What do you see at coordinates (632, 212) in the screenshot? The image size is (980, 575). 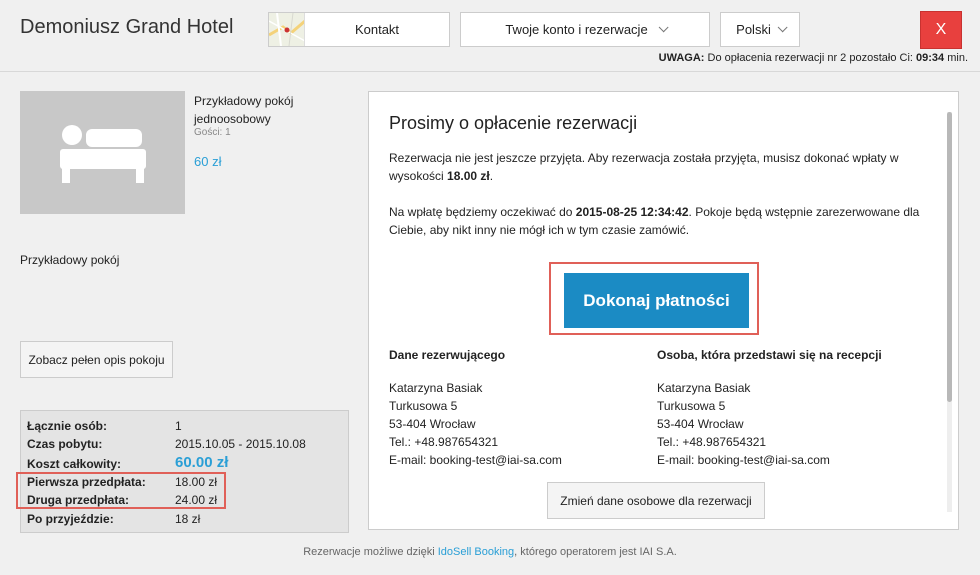 I see `deadline-date: 2015-08-25 12:34:42` at bounding box center [632, 212].